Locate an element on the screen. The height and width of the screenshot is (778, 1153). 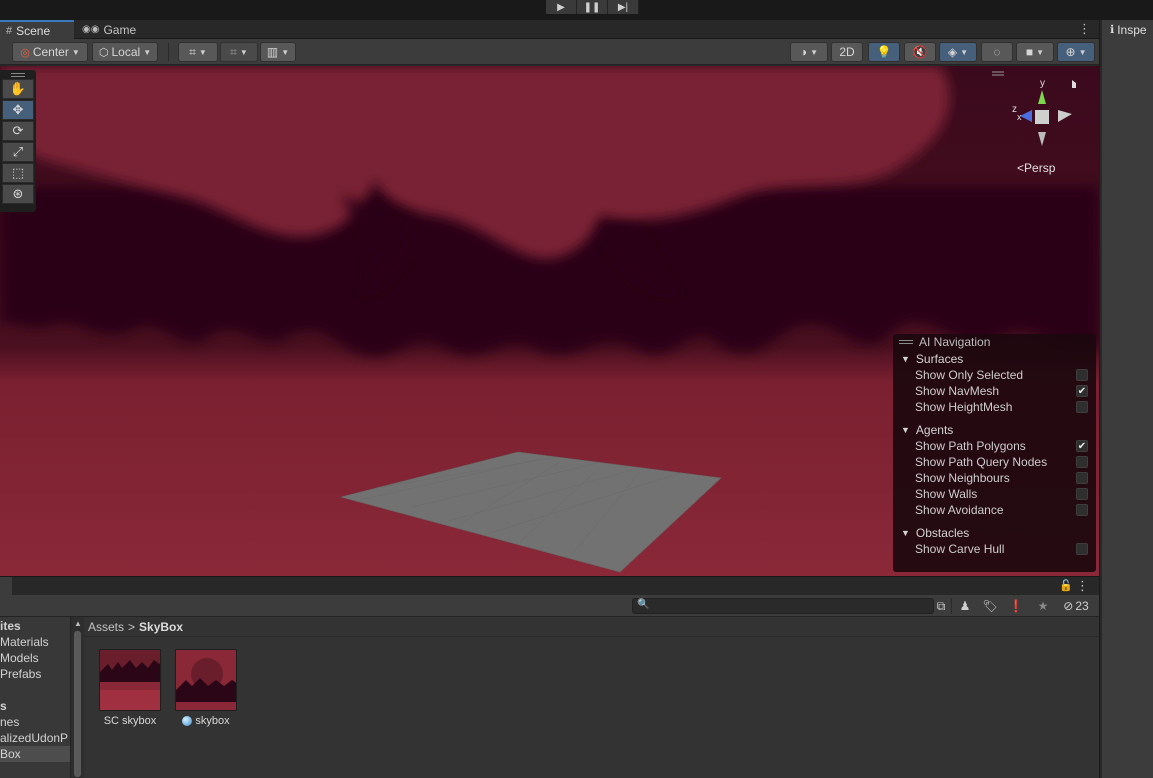
search-scope-icon: ⧉ is located at coordinates (941, 606).